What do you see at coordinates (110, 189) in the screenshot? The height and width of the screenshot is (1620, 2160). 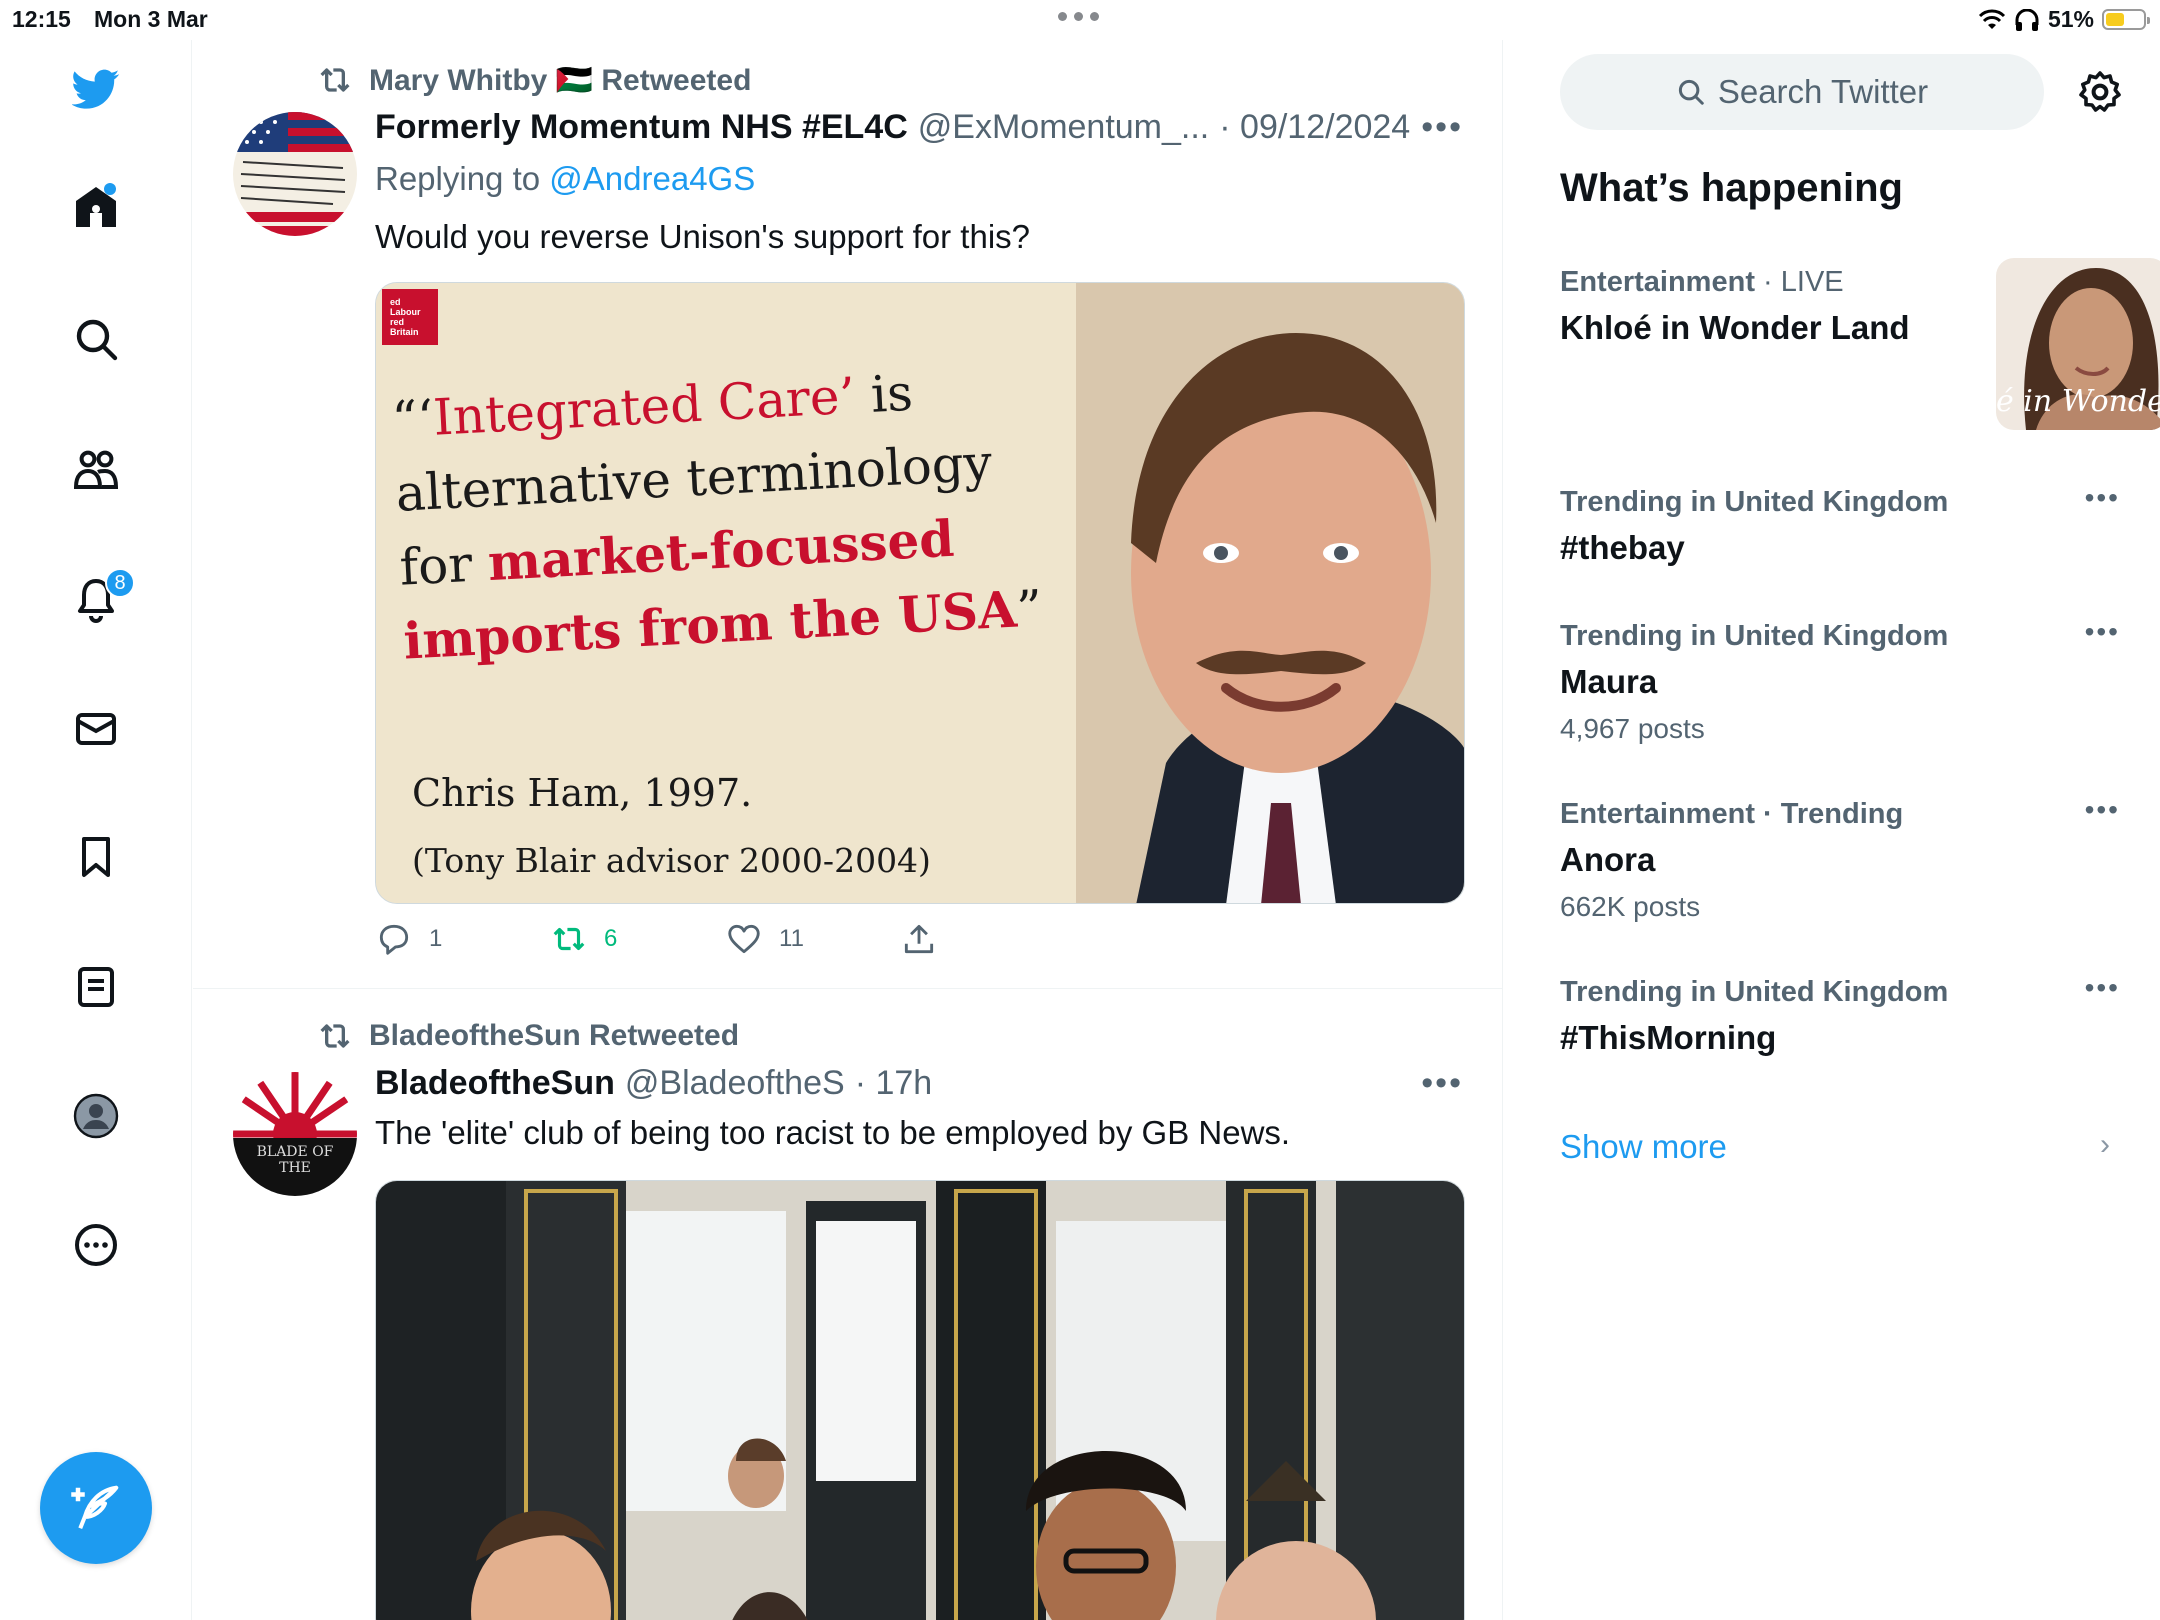 I see `home-new-dot` at bounding box center [110, 189].